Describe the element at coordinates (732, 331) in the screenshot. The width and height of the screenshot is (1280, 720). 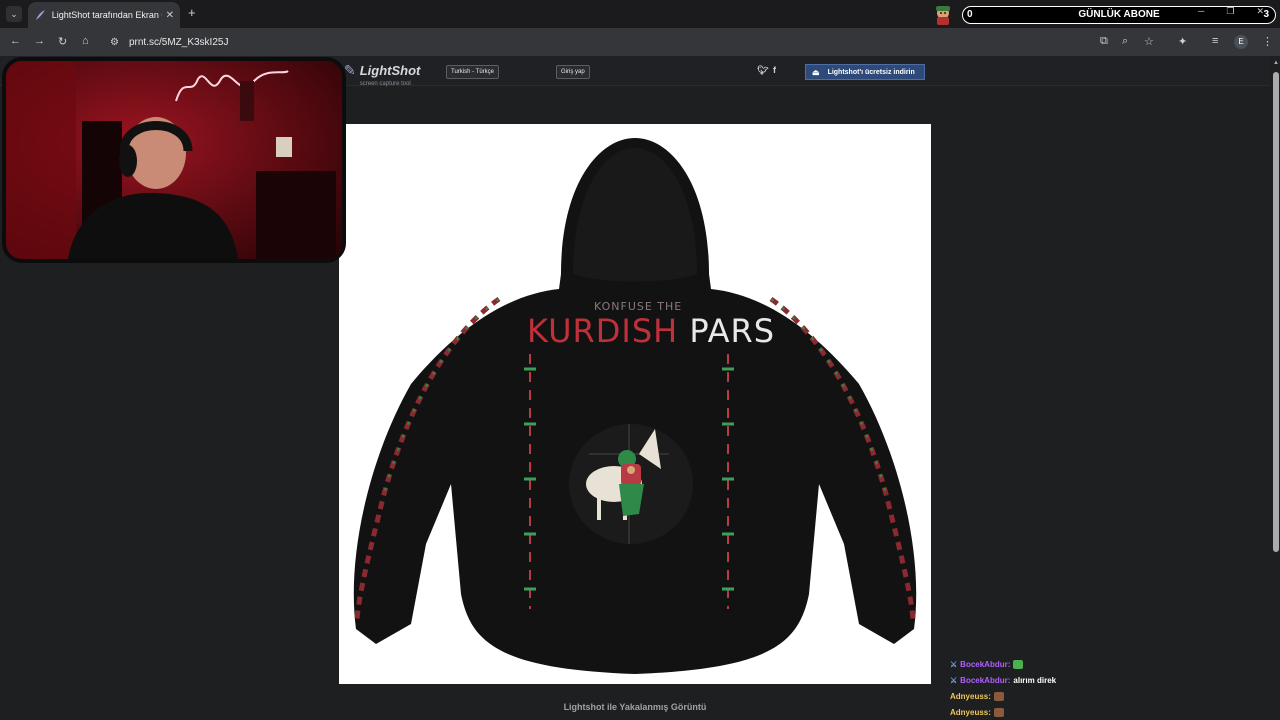
I see `hoodie-text-pars: PARS` at that location.